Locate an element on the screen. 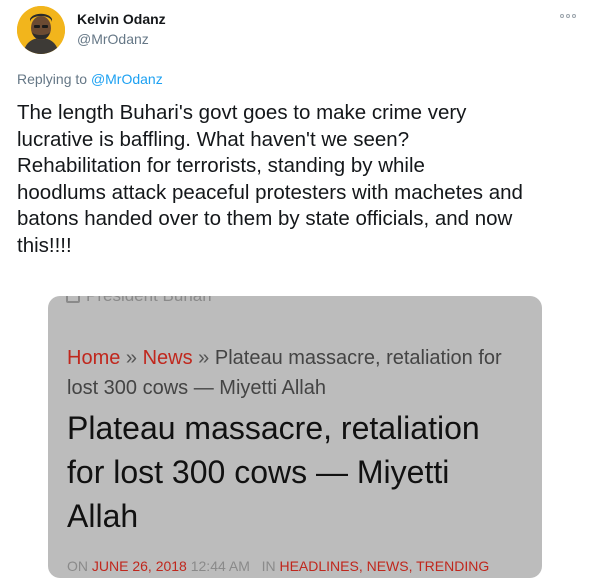  meta-time: 12:44 AM is located at coordinates (220, 566).